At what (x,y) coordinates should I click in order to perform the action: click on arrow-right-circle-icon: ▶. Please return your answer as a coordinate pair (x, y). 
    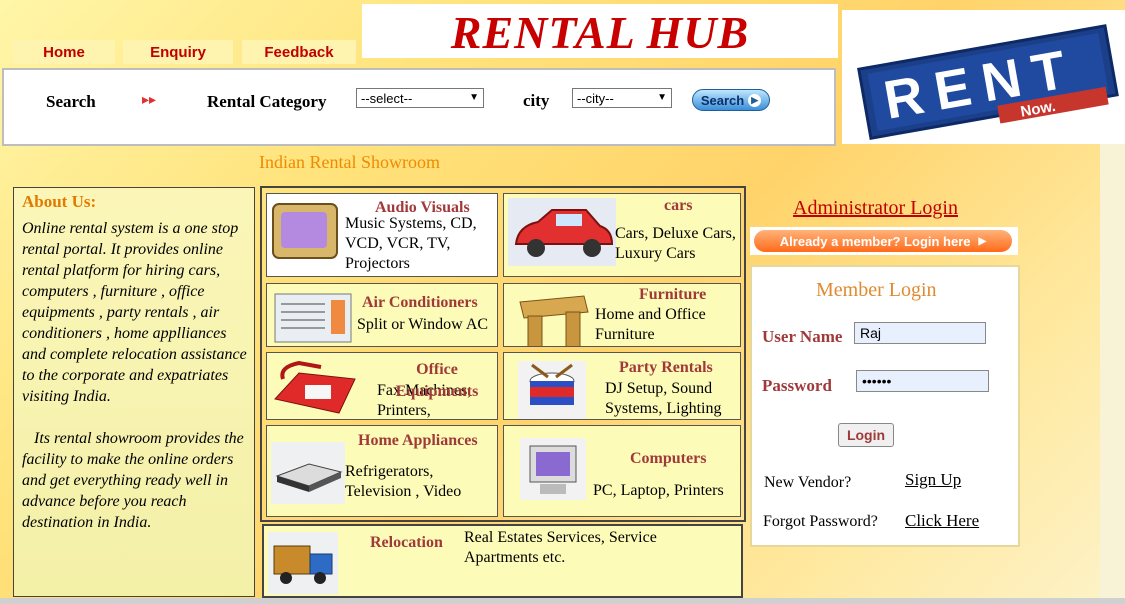
    Looking at the image, I should click on (755, 100).